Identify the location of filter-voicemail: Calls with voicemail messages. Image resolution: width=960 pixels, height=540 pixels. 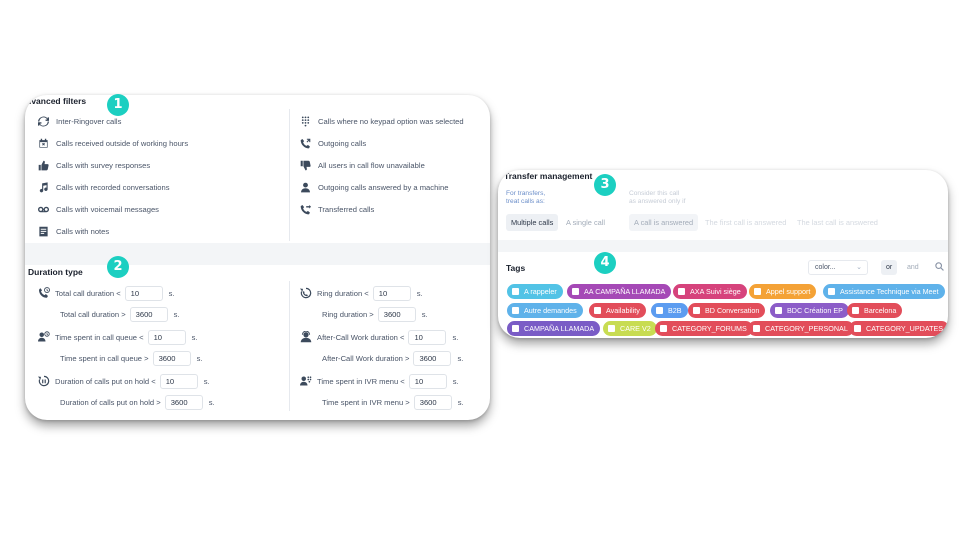
(98, 209).